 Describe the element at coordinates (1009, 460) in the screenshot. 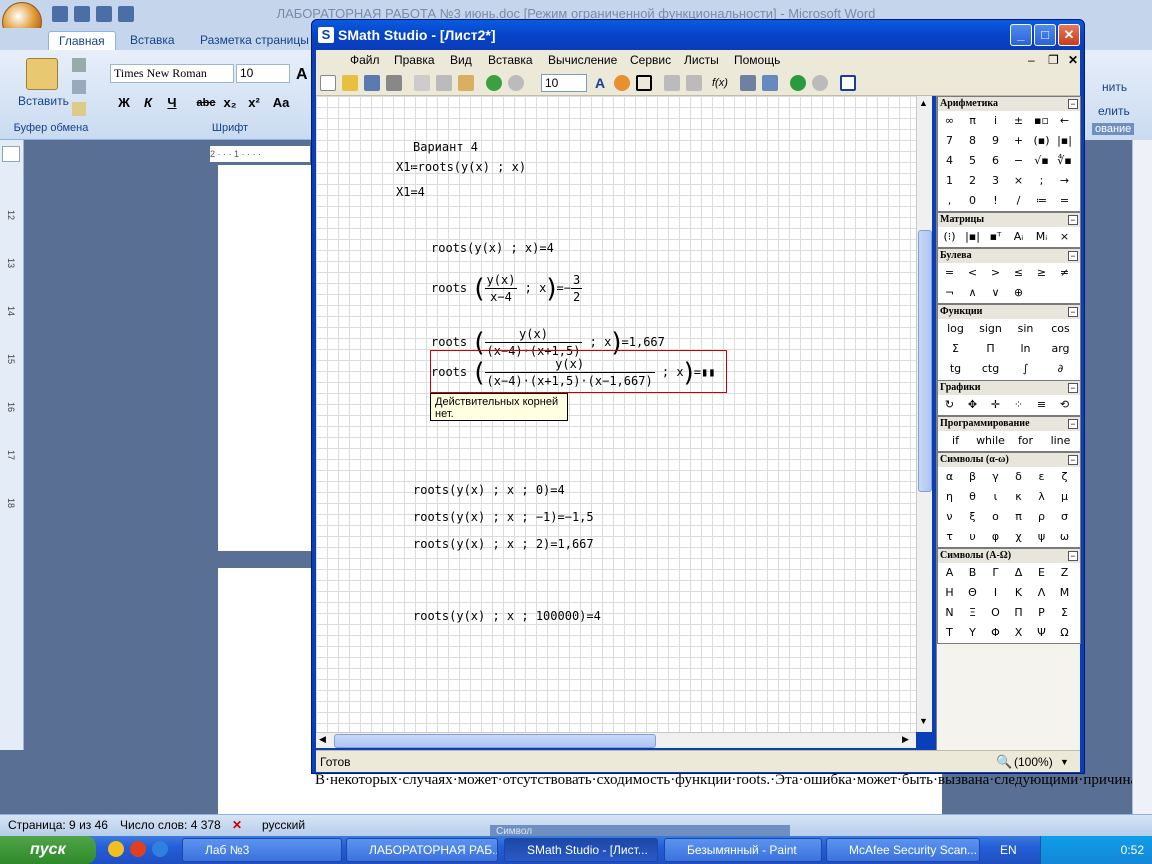

I see `palette-header: Символы (α-ω) −` at that location.